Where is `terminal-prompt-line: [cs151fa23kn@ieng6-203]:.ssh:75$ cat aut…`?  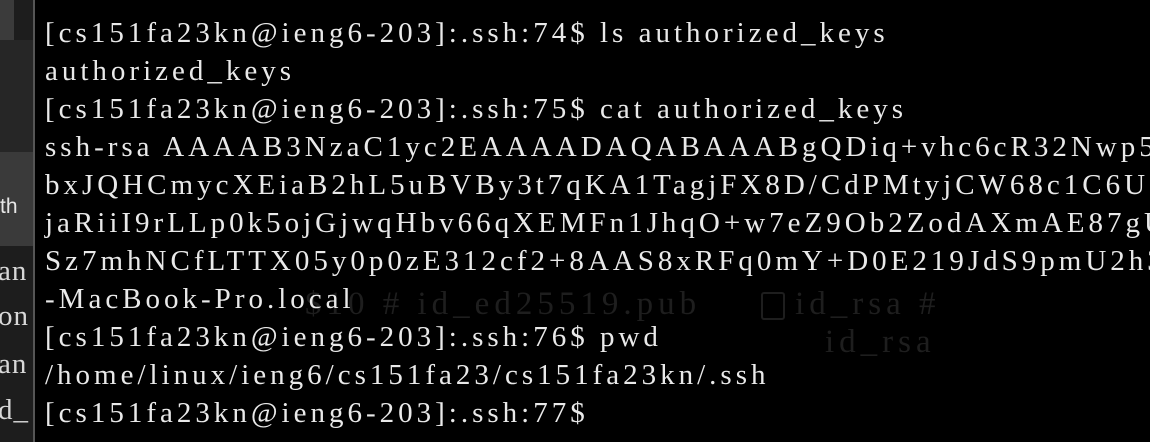
terminal-prompt-line: [cs151fa23kn@ieng6-203]:.ssh:75$ cat aut… is located at coordinates (476, 109).